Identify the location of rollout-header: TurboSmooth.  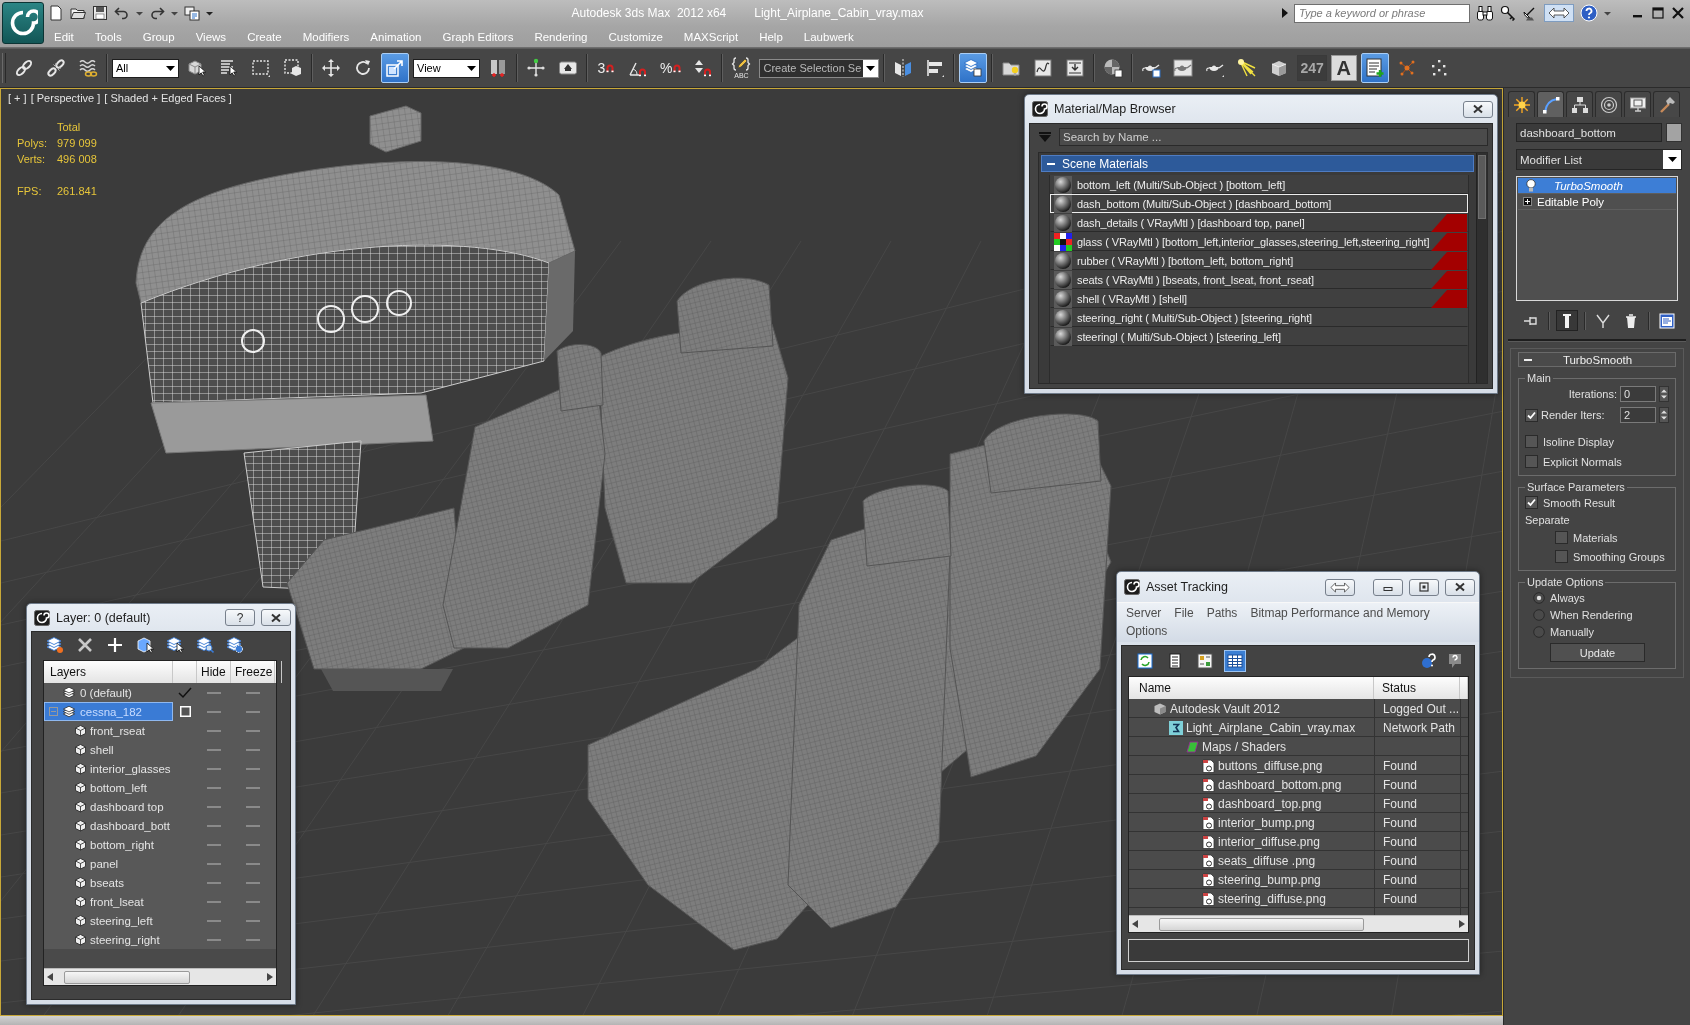
(1597, 359).